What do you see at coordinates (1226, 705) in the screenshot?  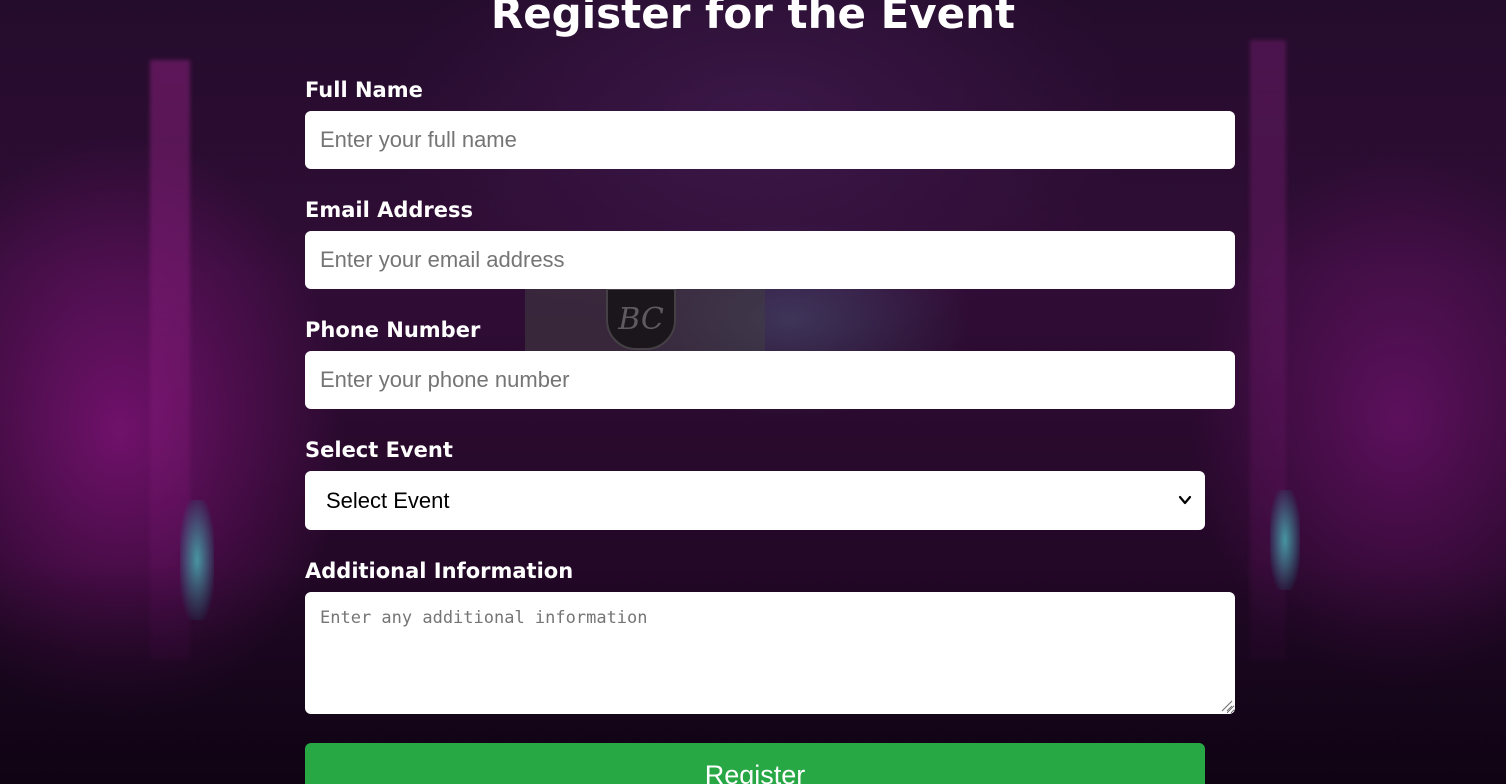 I see `resize-handle-icon` at bounding box center [1226, 705].